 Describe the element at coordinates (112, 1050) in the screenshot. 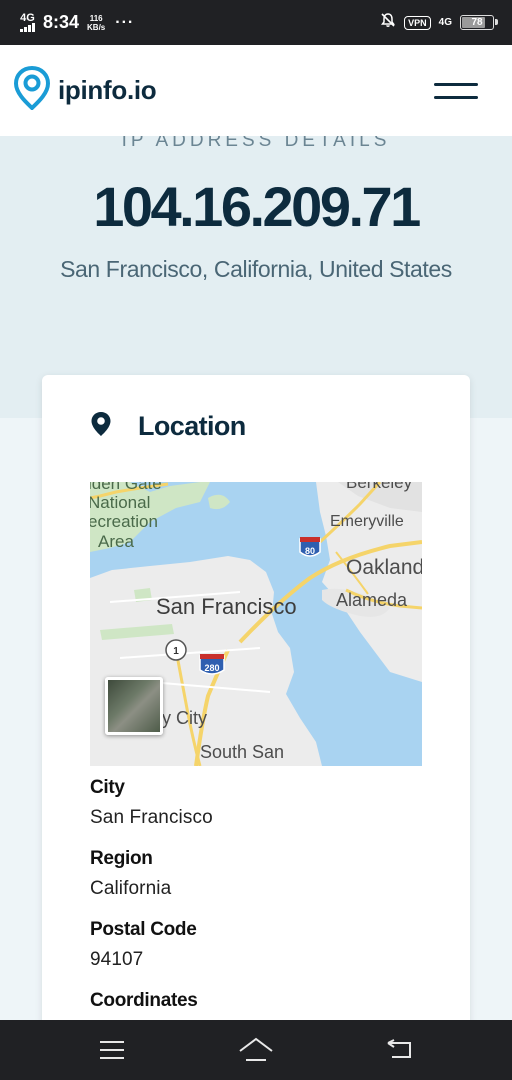

I see `menu-nav-icon` at that location.